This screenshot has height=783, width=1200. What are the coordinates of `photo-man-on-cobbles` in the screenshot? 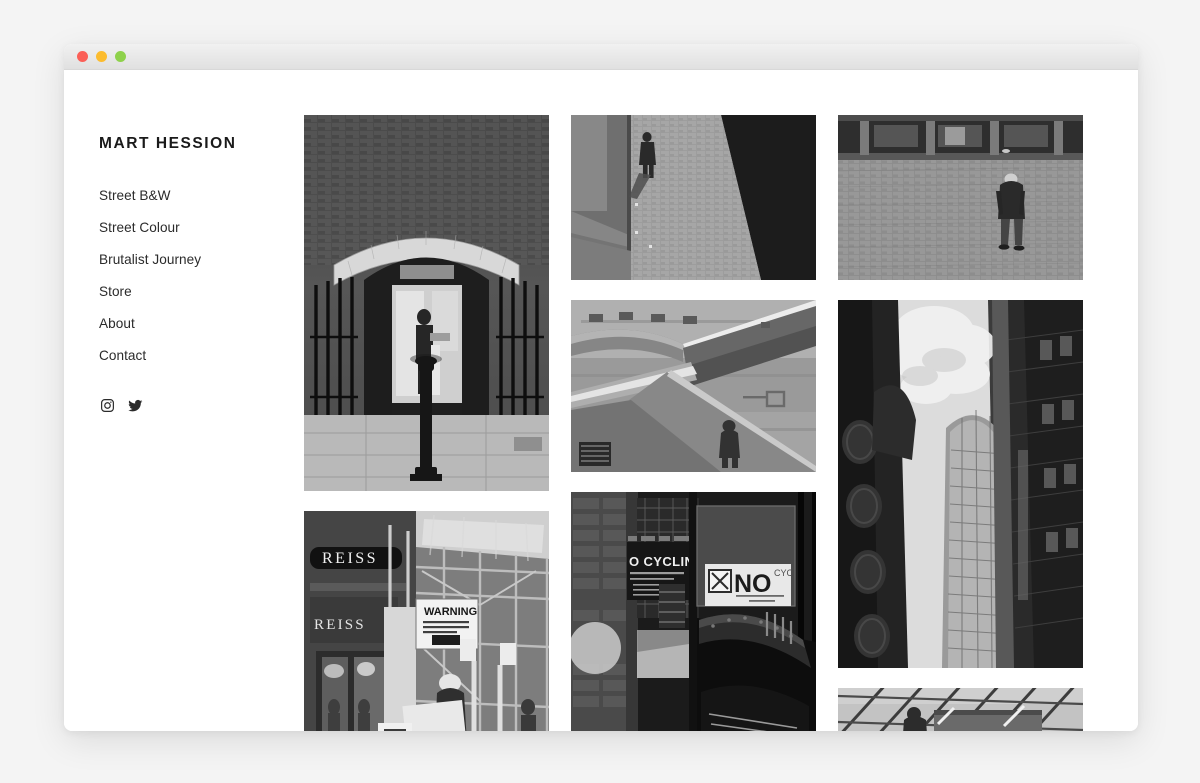 It's located at (960, 197).